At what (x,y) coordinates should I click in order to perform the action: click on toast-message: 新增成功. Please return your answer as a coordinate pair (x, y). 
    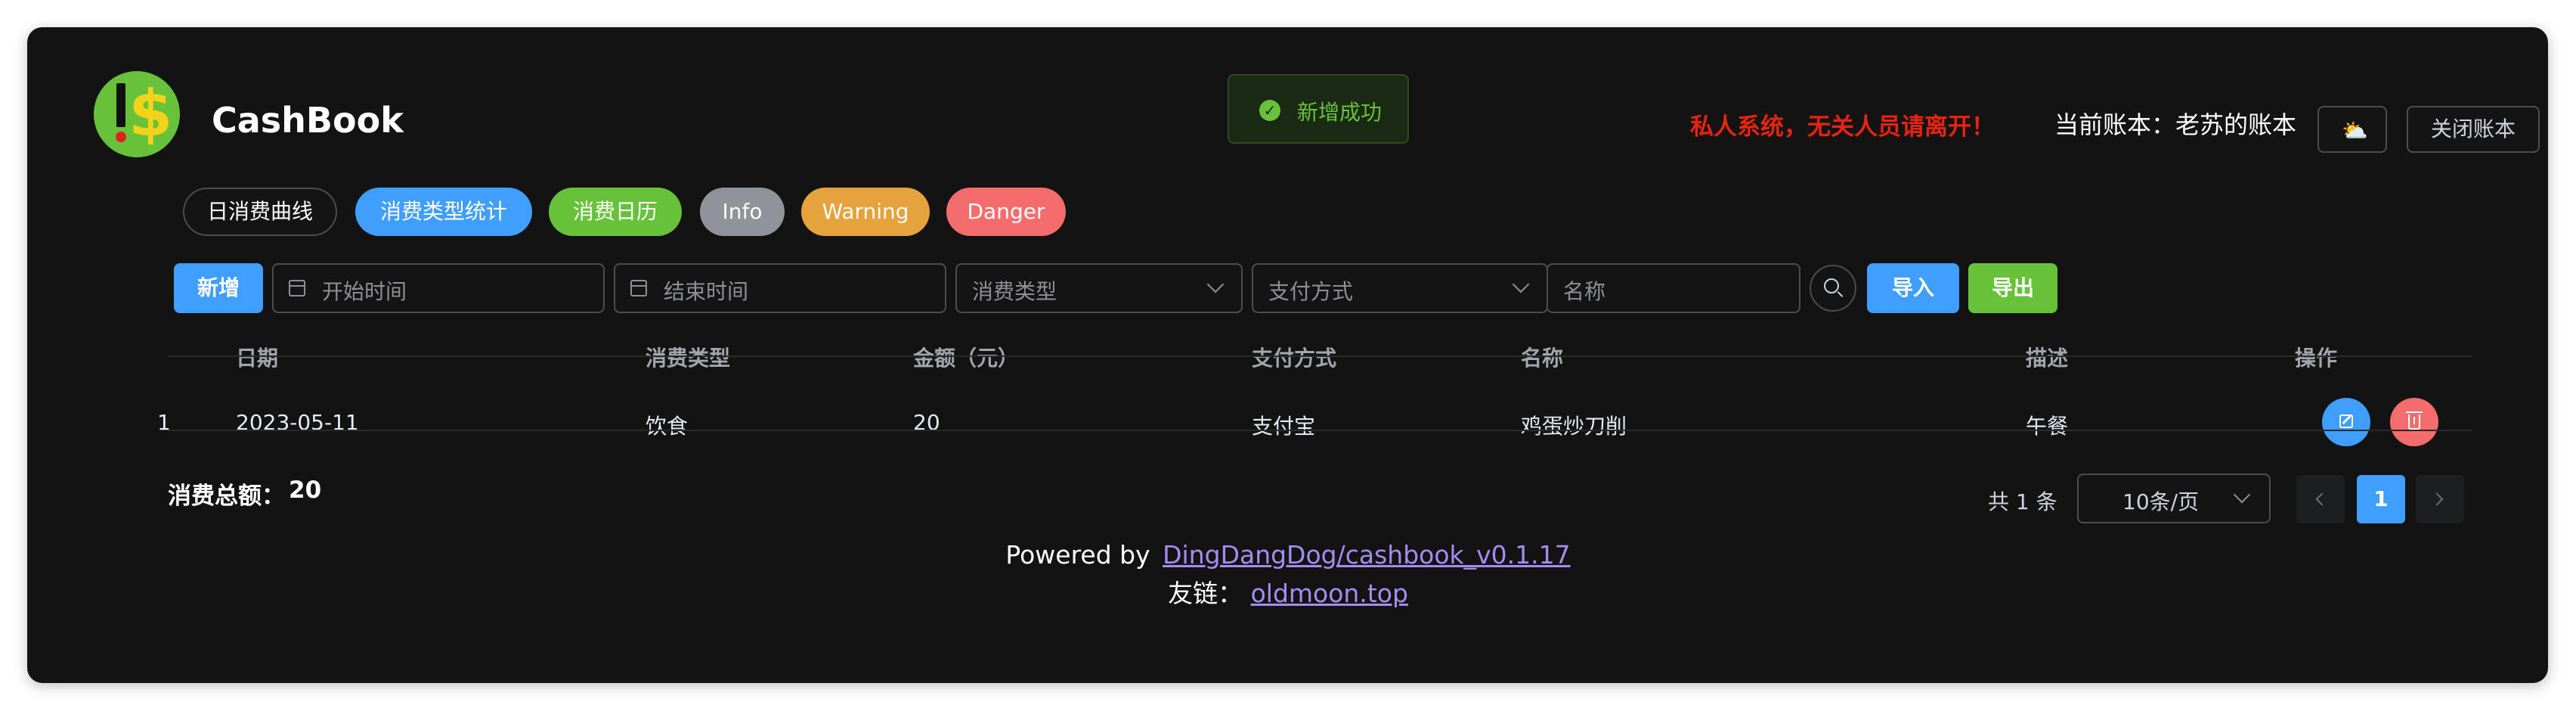
    Looking at the image, I should click on (1339, 112).